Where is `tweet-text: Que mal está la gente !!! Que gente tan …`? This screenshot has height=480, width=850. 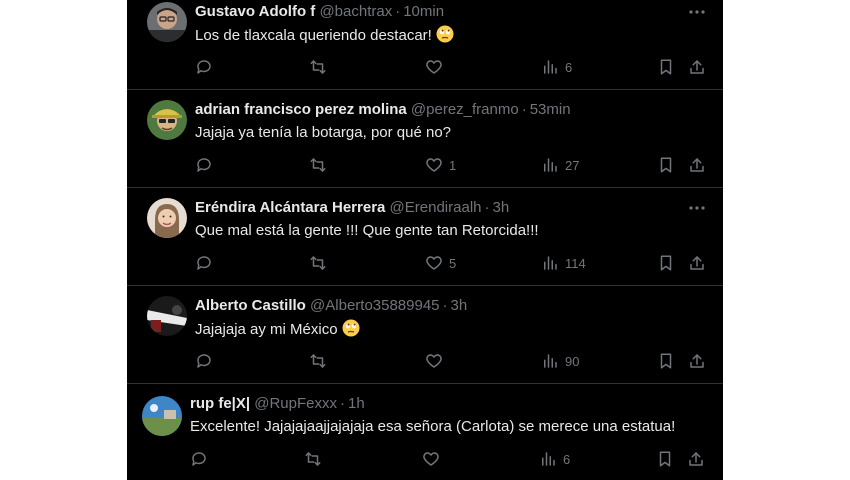
tweet-text: Que mal está la gente !!! Que gente tan … is located at coordinates (449, 231).